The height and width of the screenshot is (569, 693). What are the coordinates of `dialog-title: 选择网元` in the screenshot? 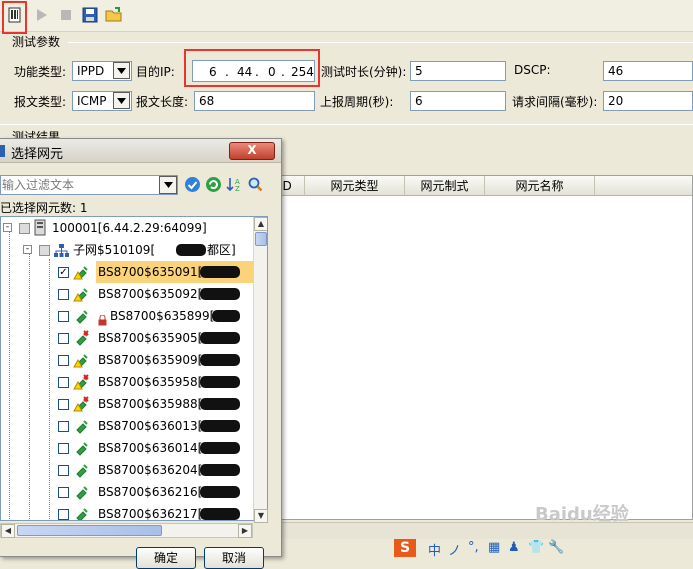 It's located at (37, 154).